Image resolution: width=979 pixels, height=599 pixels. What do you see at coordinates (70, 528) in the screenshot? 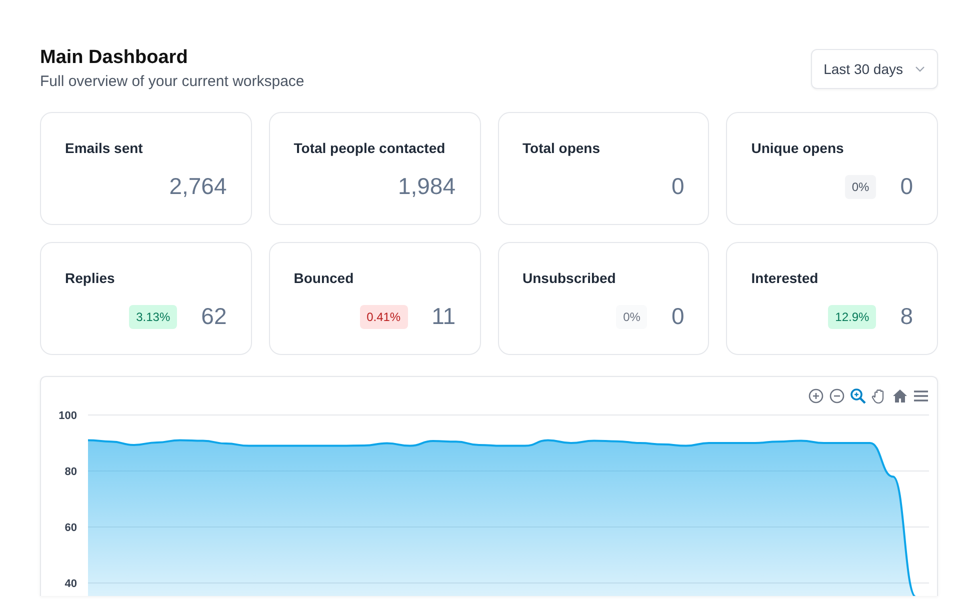
I see `y-axis-label: 60` at bounding box center [70, 528].